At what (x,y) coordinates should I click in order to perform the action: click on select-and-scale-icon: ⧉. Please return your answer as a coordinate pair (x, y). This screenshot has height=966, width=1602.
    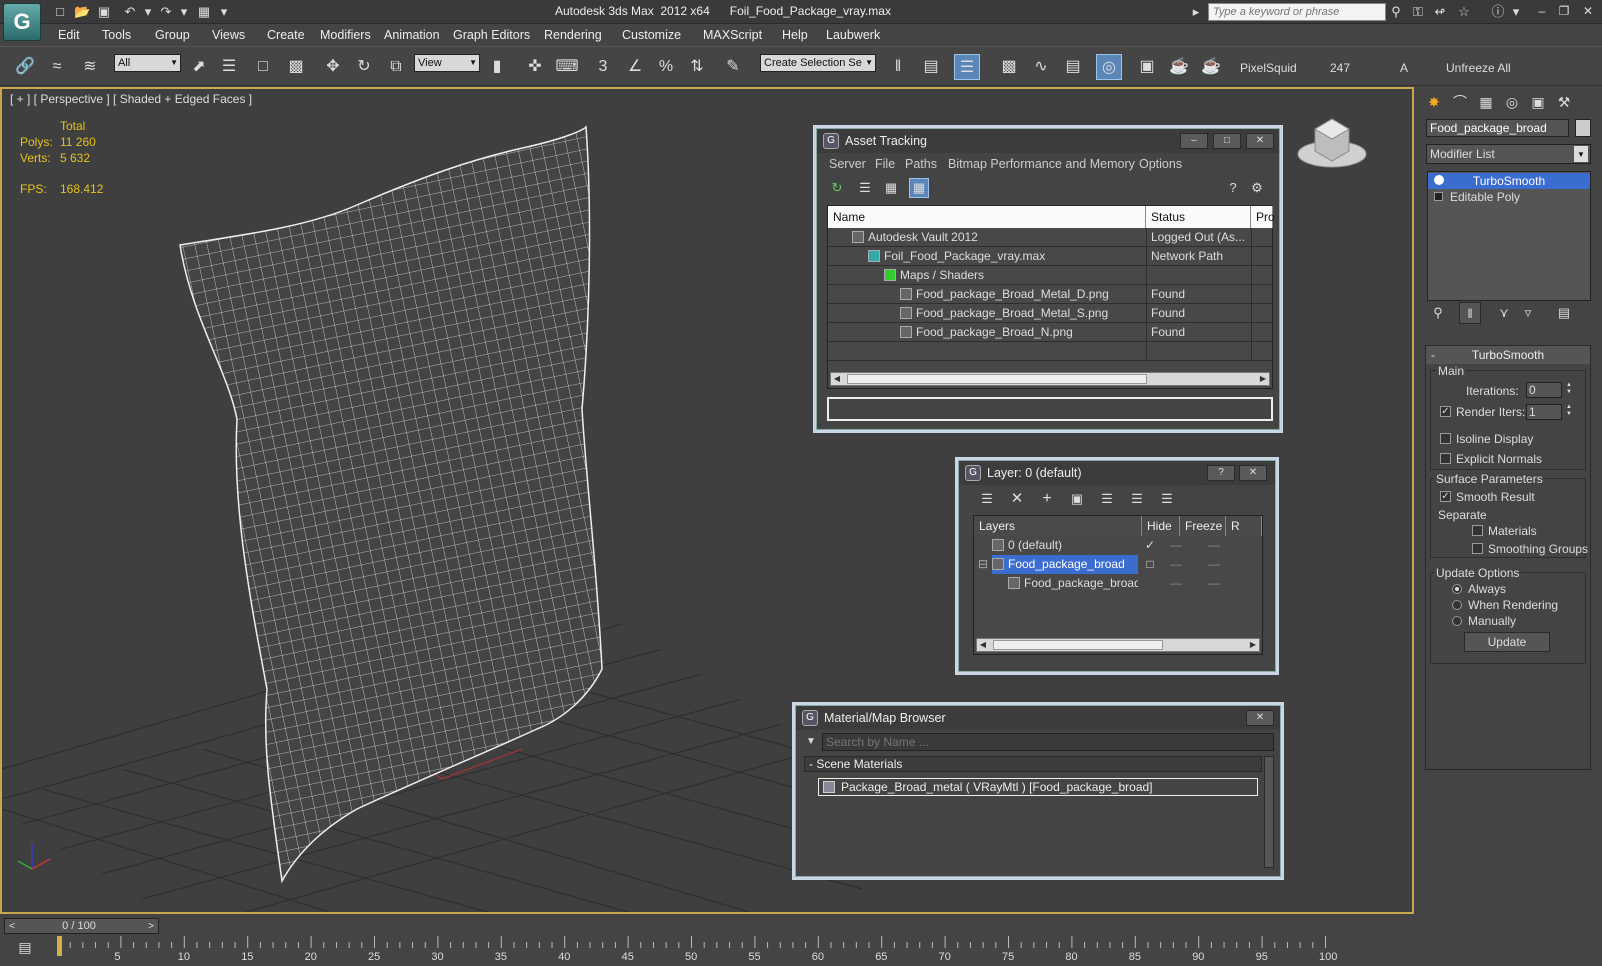
    Looking at the image, I should click on (396, 67).